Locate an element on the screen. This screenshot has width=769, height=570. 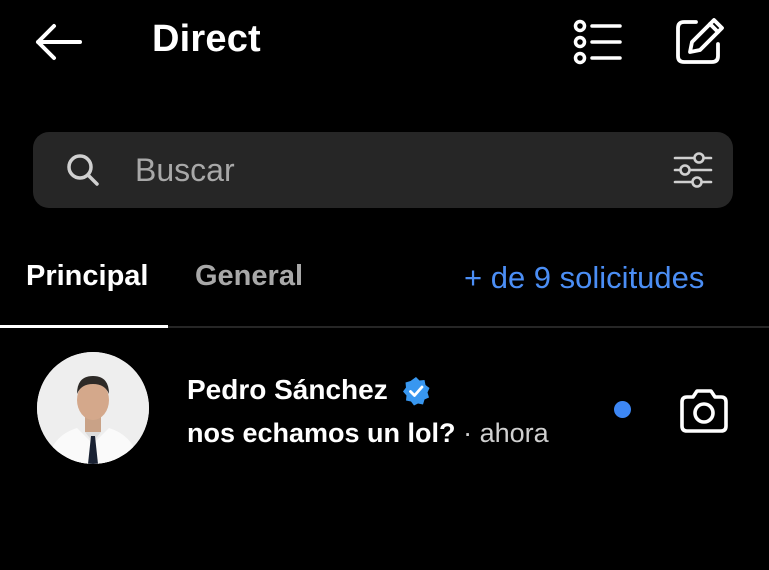
camera-icon is located at coordinates (704, 411).